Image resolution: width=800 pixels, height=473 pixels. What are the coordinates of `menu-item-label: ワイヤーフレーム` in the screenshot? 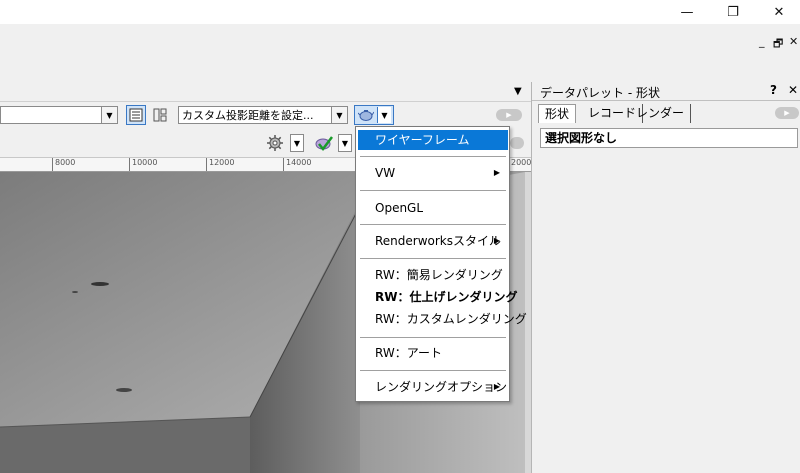 It's located at (422, 140).